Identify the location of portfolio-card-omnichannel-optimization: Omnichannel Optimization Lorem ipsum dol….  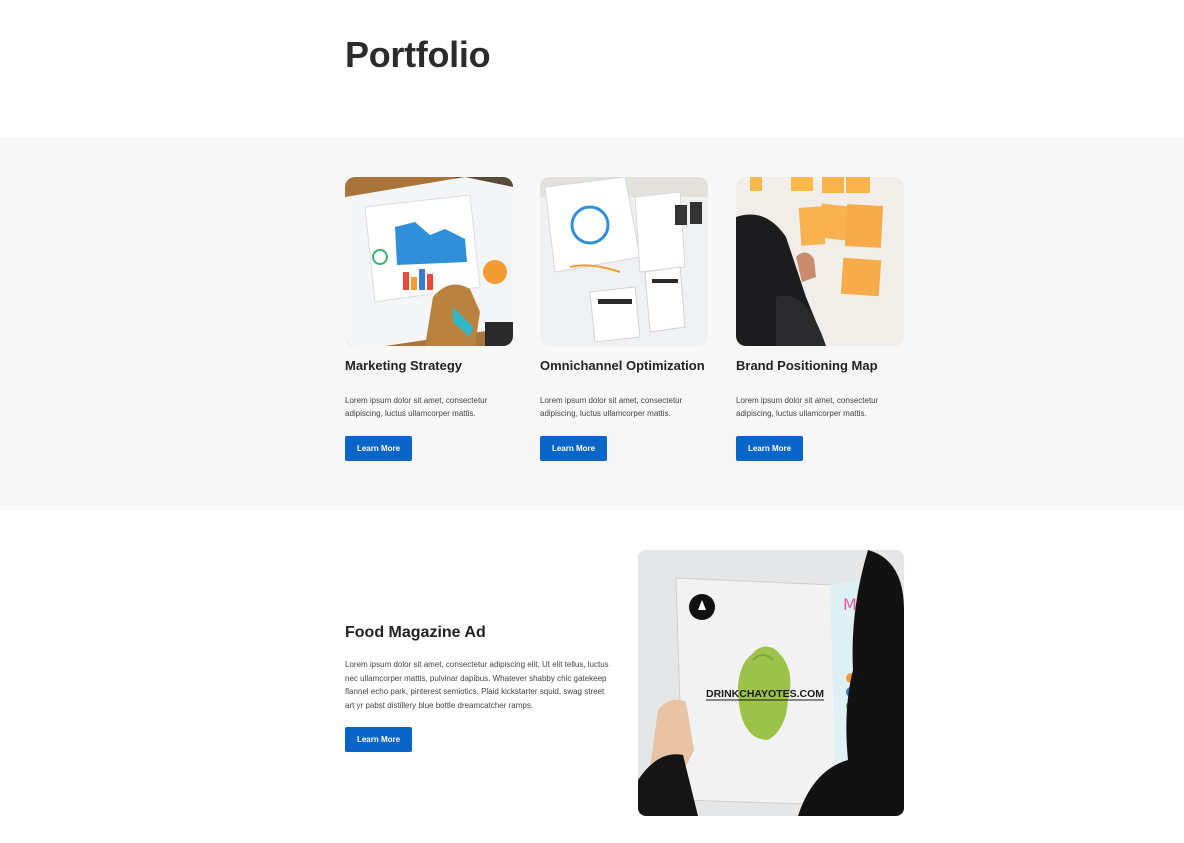
(624, 319).